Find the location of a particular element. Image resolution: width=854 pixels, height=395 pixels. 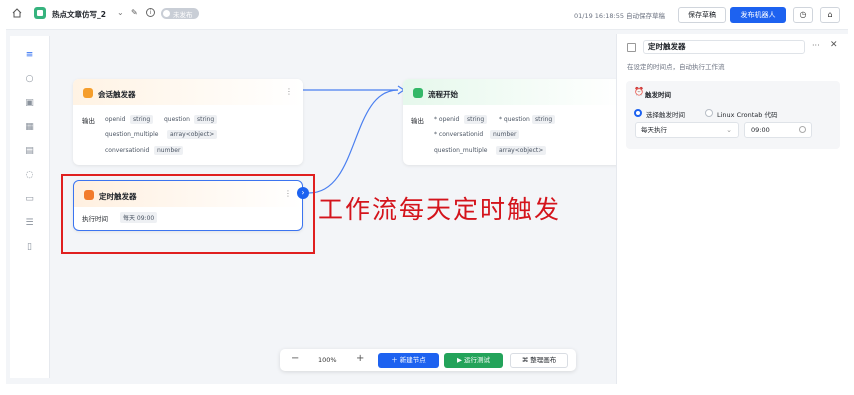

chat-trigger-icon is located at coordinates (88, 93).